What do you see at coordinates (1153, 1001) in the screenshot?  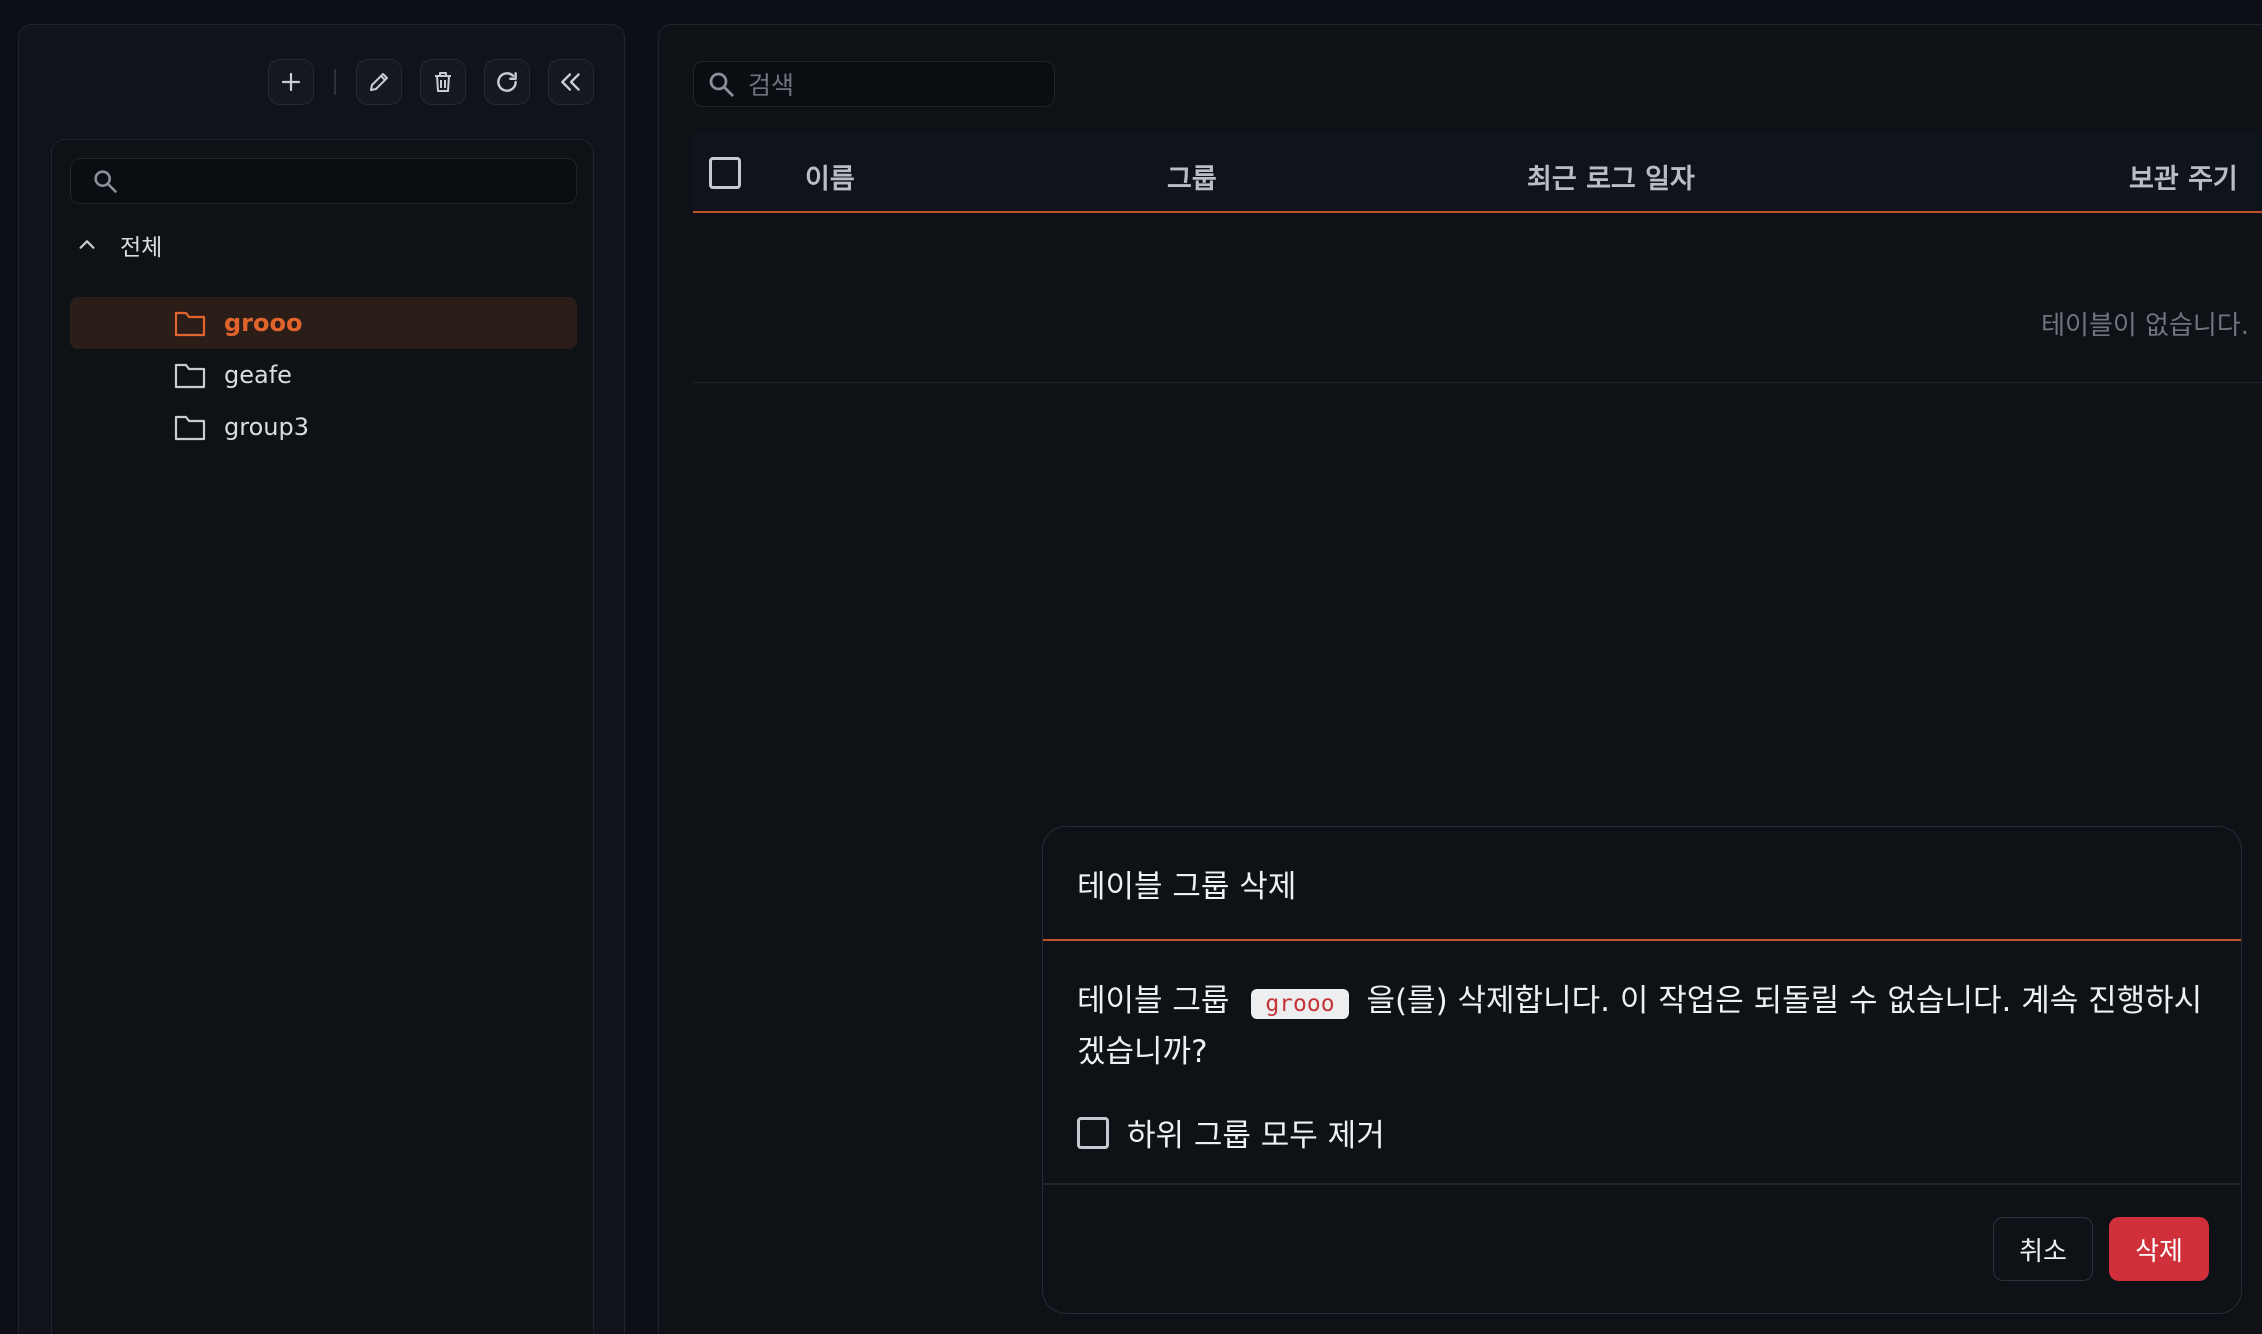 I see `dialog-message-prefix: 테이블 그룹` at bounding box center [1153, 1001].